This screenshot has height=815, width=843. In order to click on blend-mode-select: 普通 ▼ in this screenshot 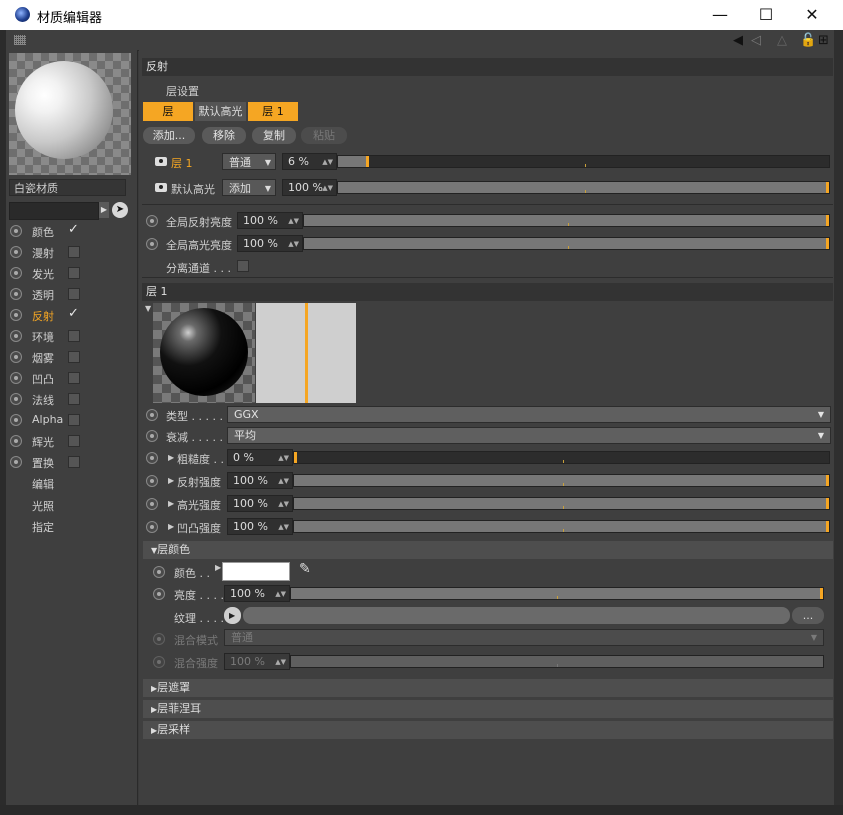, I will do `click(524, 637)`.